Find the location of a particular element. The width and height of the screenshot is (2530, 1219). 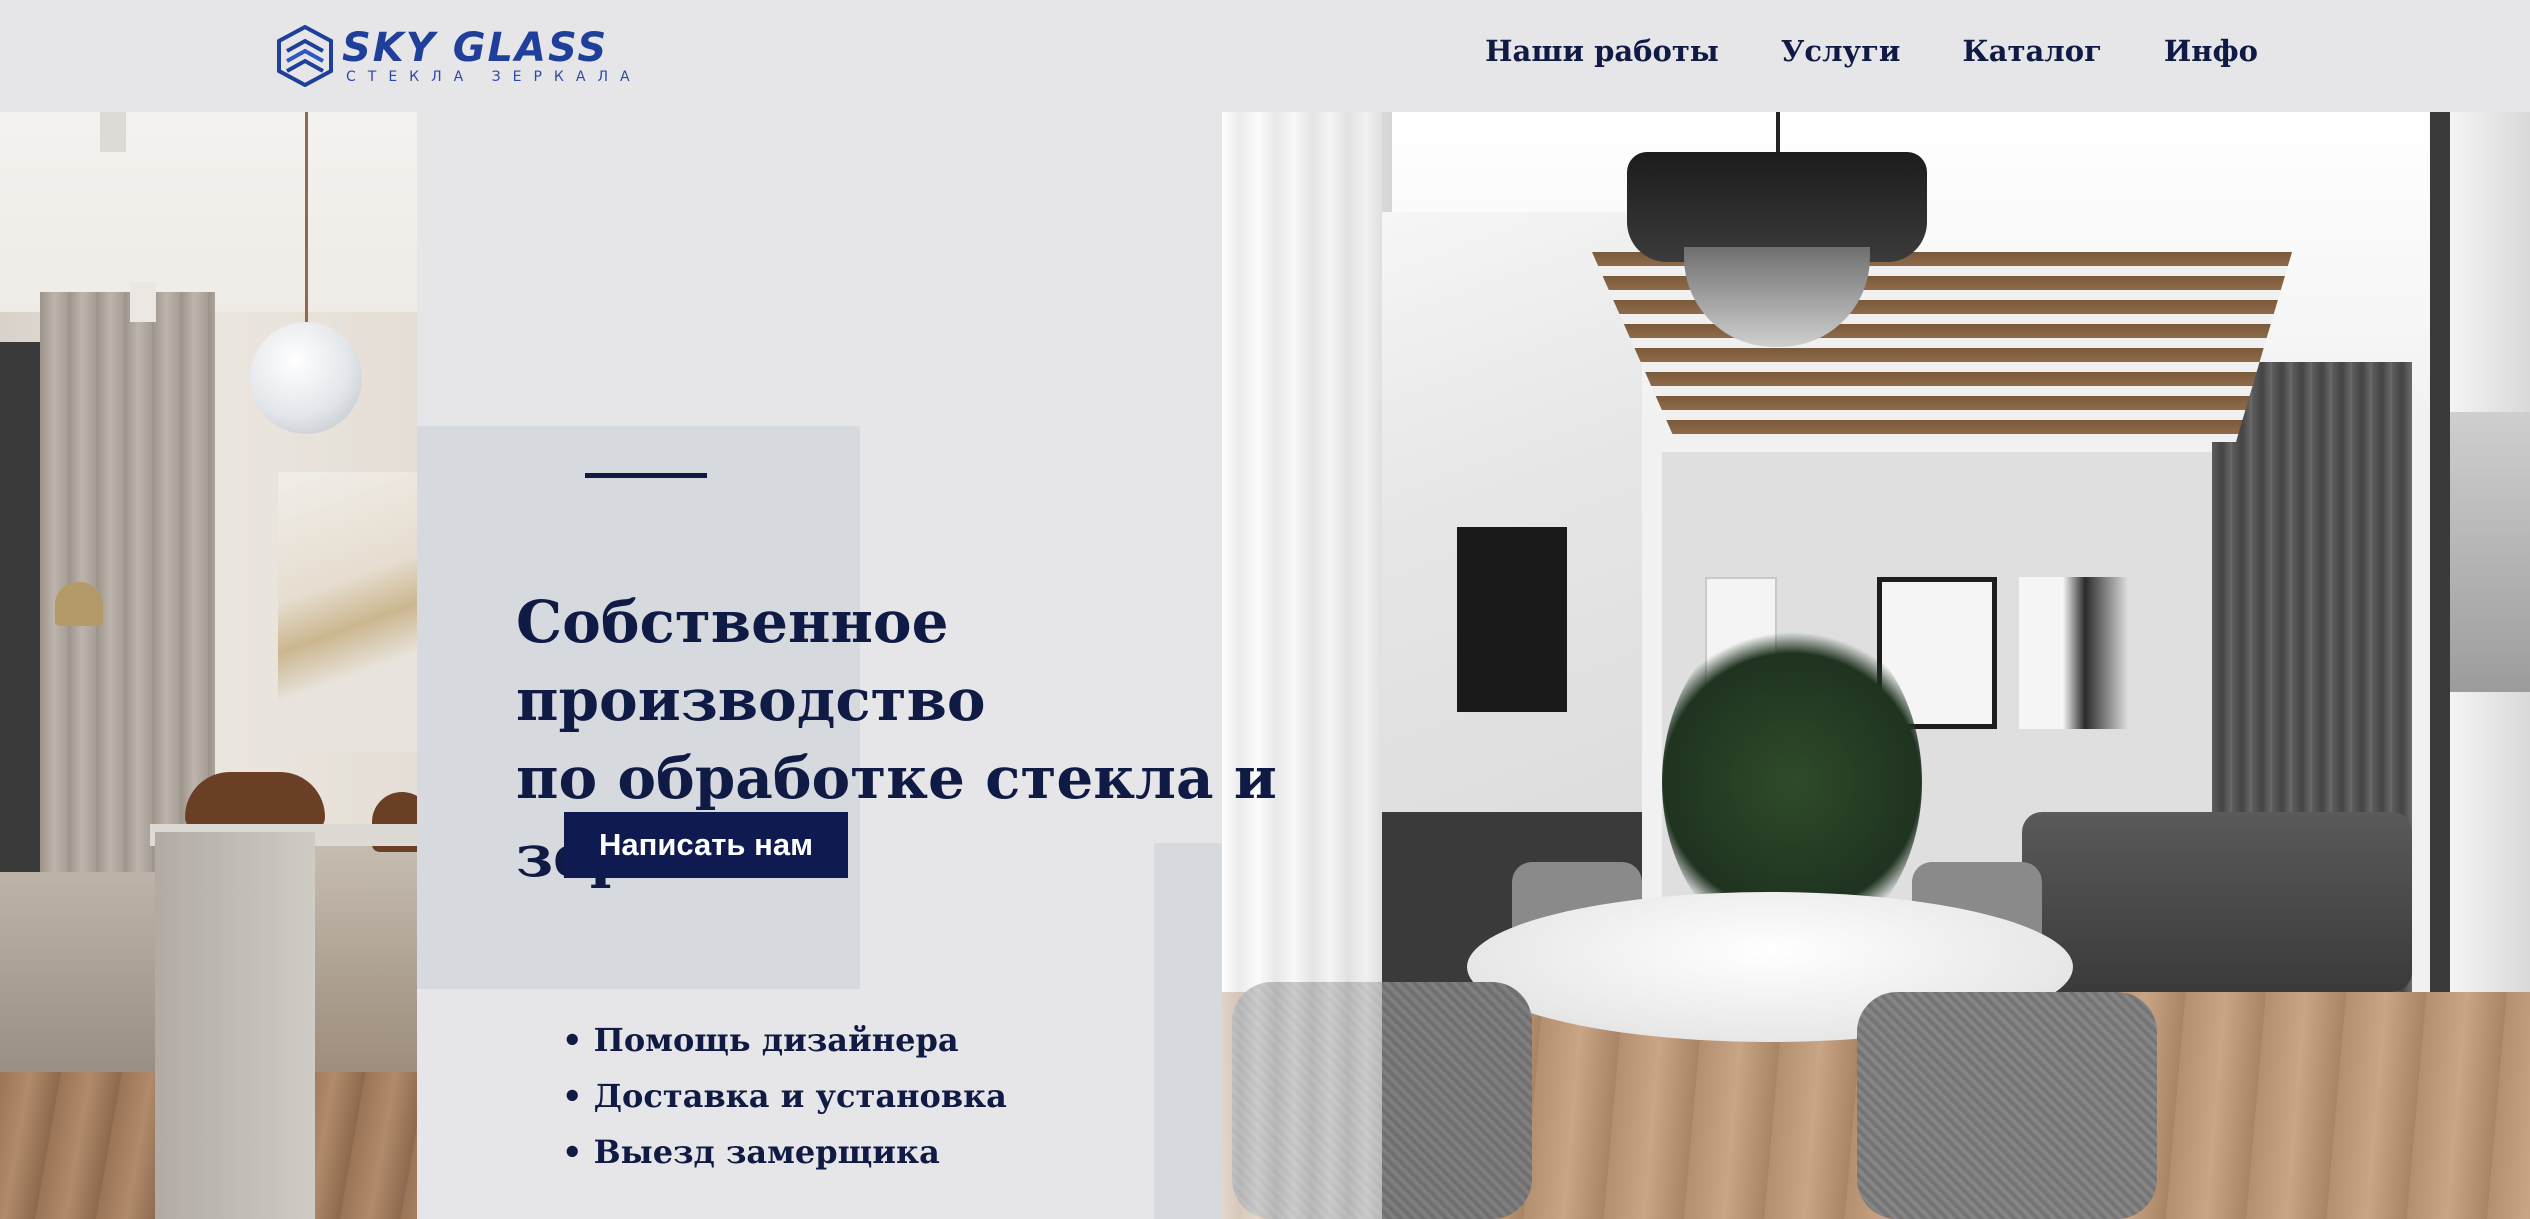

nav-link-catalog: Каталог is located at coordinates (2032, 51).